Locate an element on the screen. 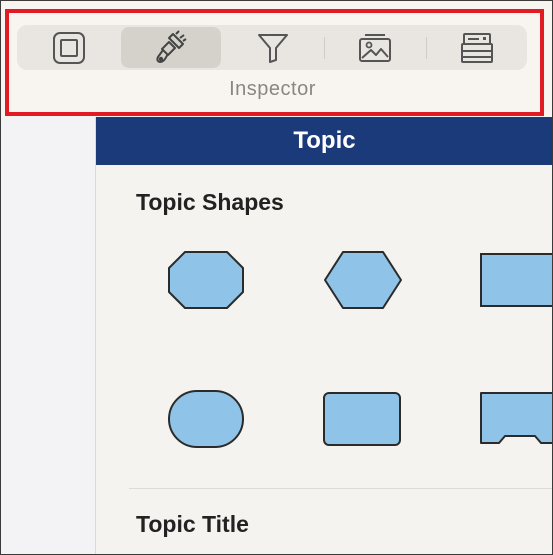 The width and height of the screenshot is (553, 555). shape-rounded-rectangle is located at coordinates (363, 419).